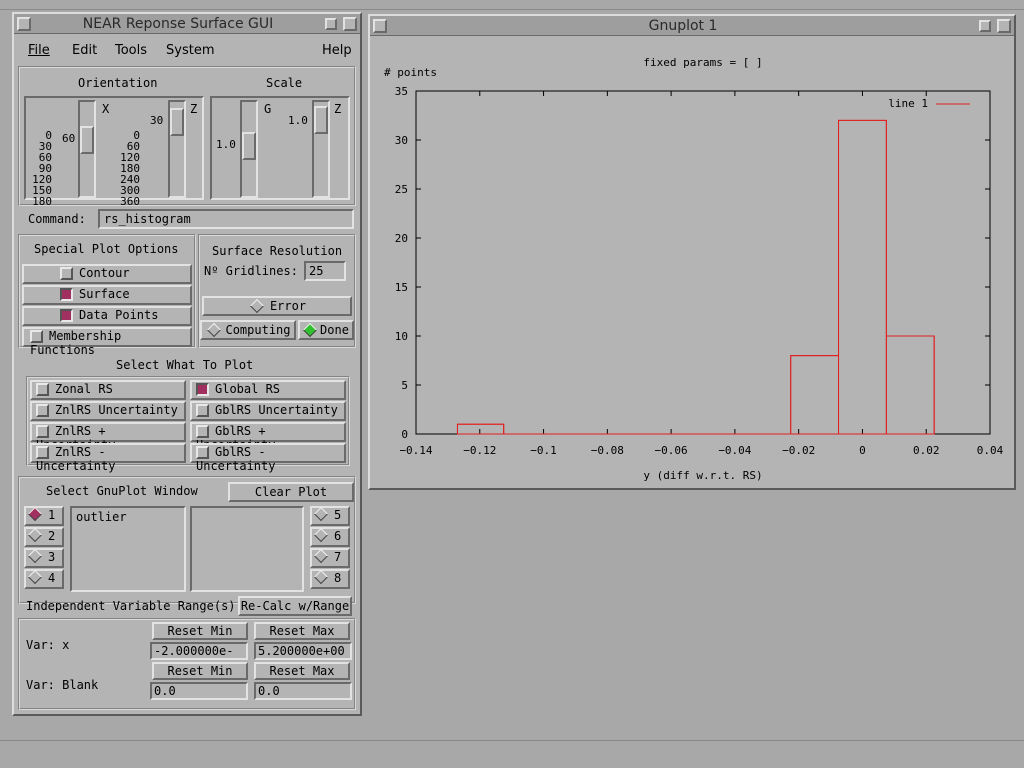 The height and width of the screenshot is (768, 1024). What do you see at coordinates (108, 390) in the screenshot?
I see `zonal-rs-toggle: Zonal RS` at bounding box center [108, 390].